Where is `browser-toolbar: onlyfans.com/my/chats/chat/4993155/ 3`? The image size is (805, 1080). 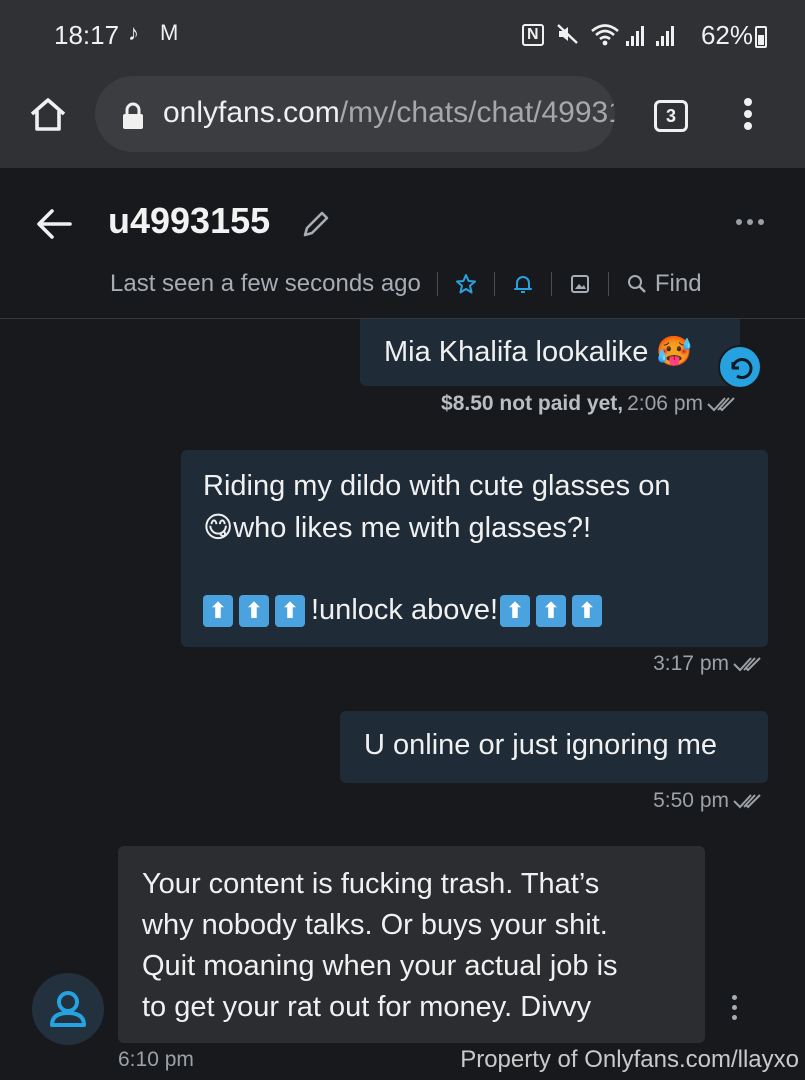
browser-toolbar: onlyfans.com/my/chats/chat/4993155/ 3 is located at coordinates (402, 119).